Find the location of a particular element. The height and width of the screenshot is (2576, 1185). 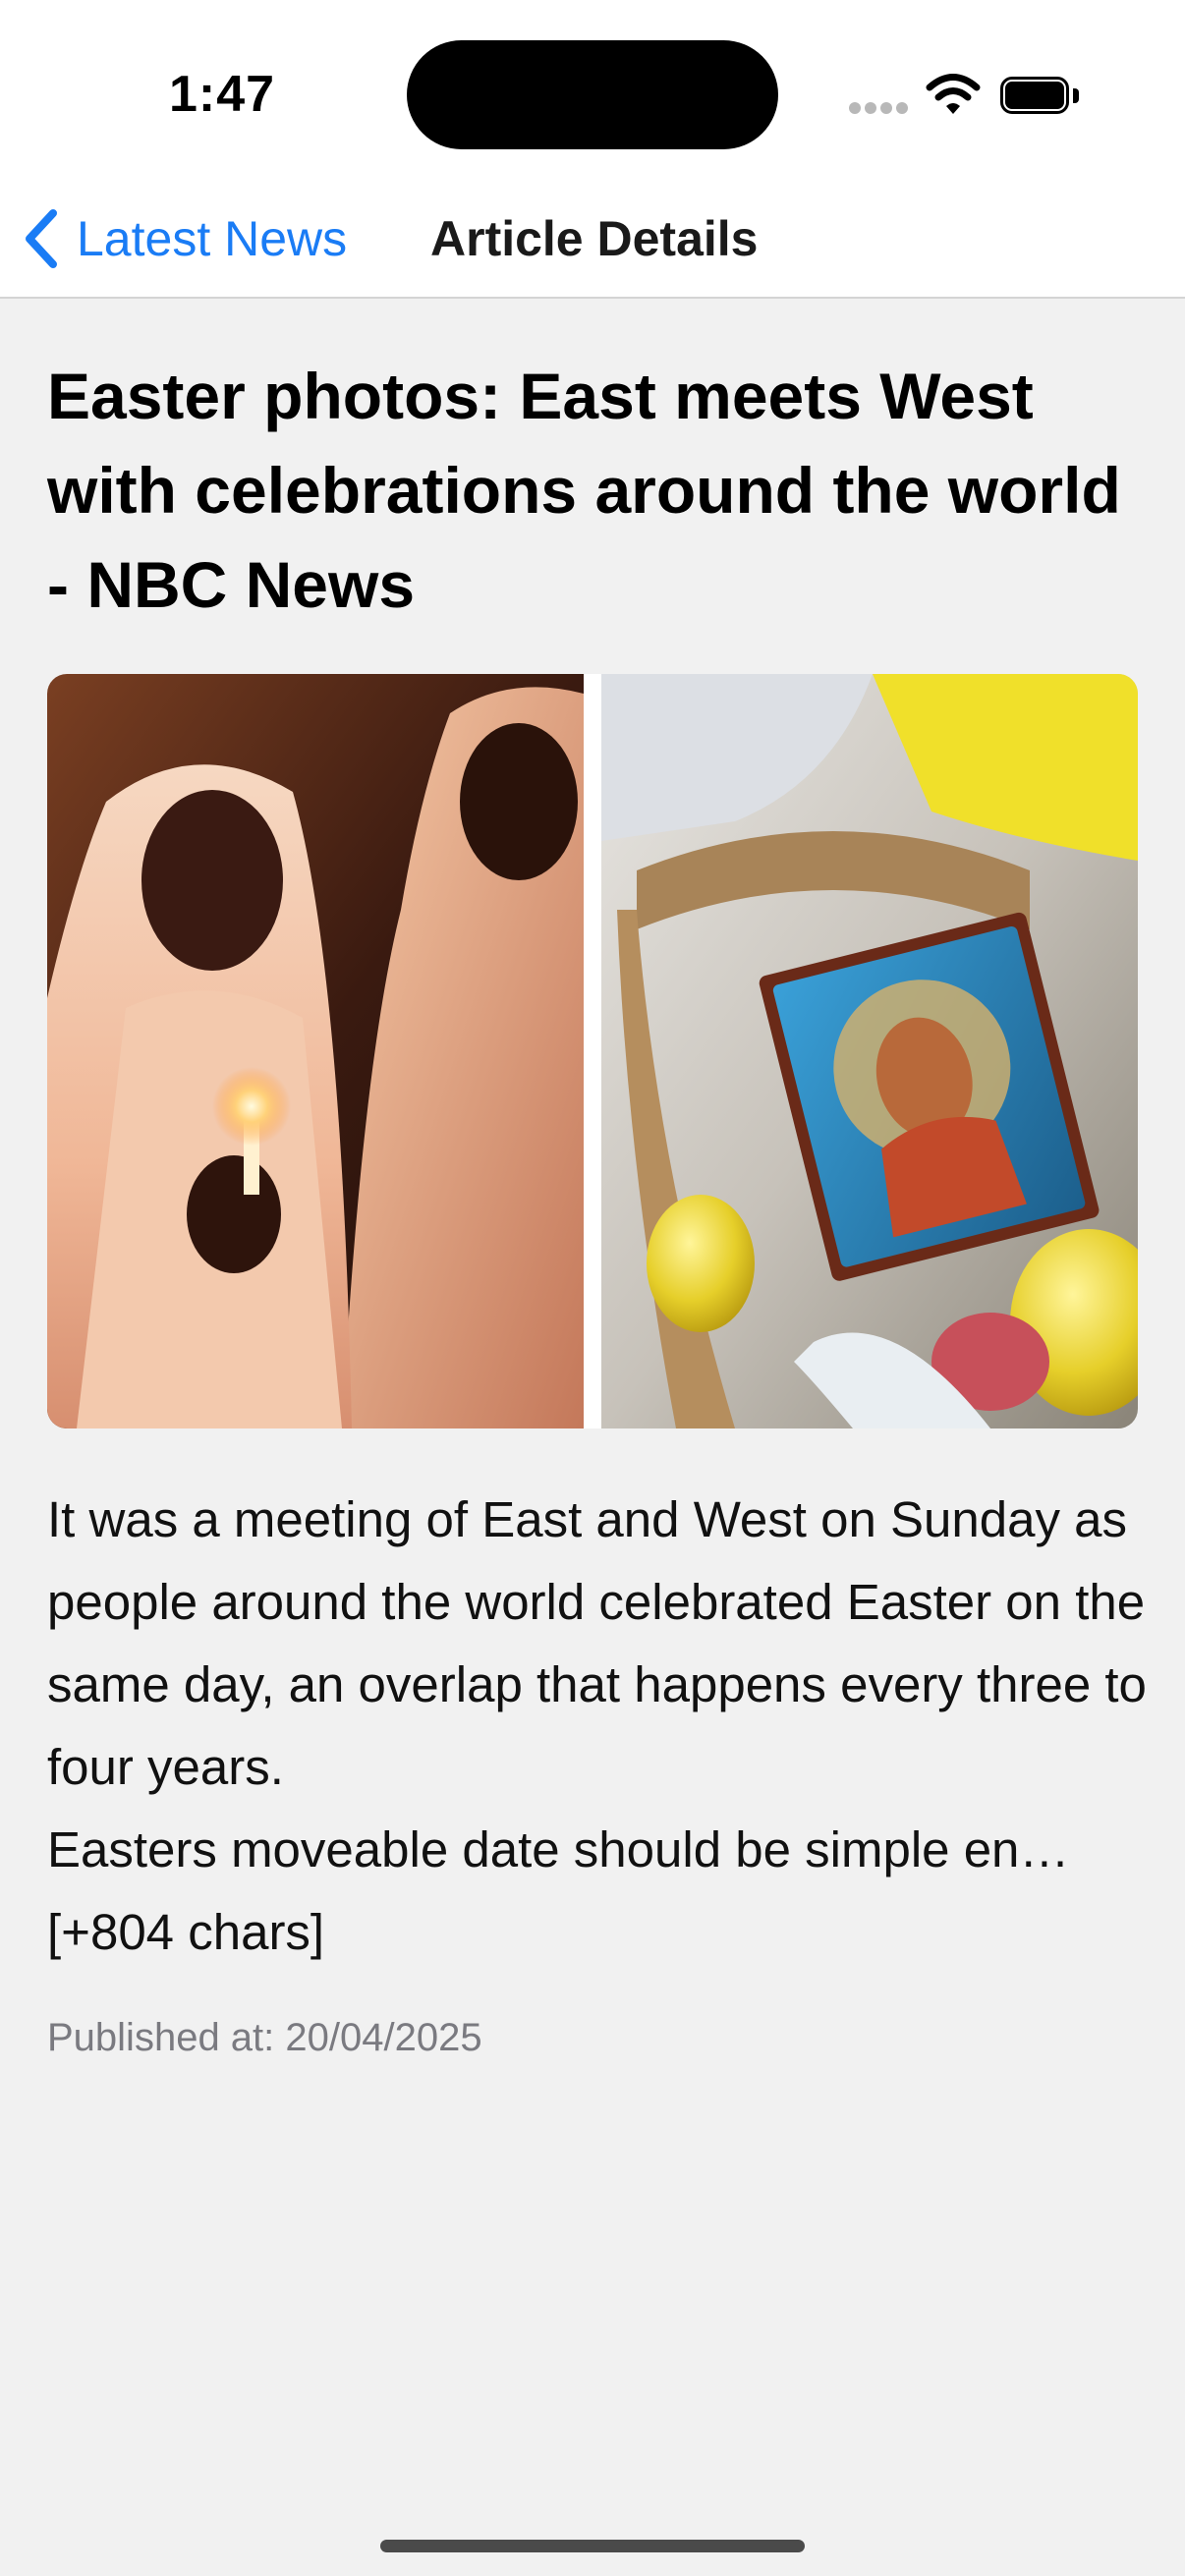

home-indicator is located at coordinates (592, 2546).